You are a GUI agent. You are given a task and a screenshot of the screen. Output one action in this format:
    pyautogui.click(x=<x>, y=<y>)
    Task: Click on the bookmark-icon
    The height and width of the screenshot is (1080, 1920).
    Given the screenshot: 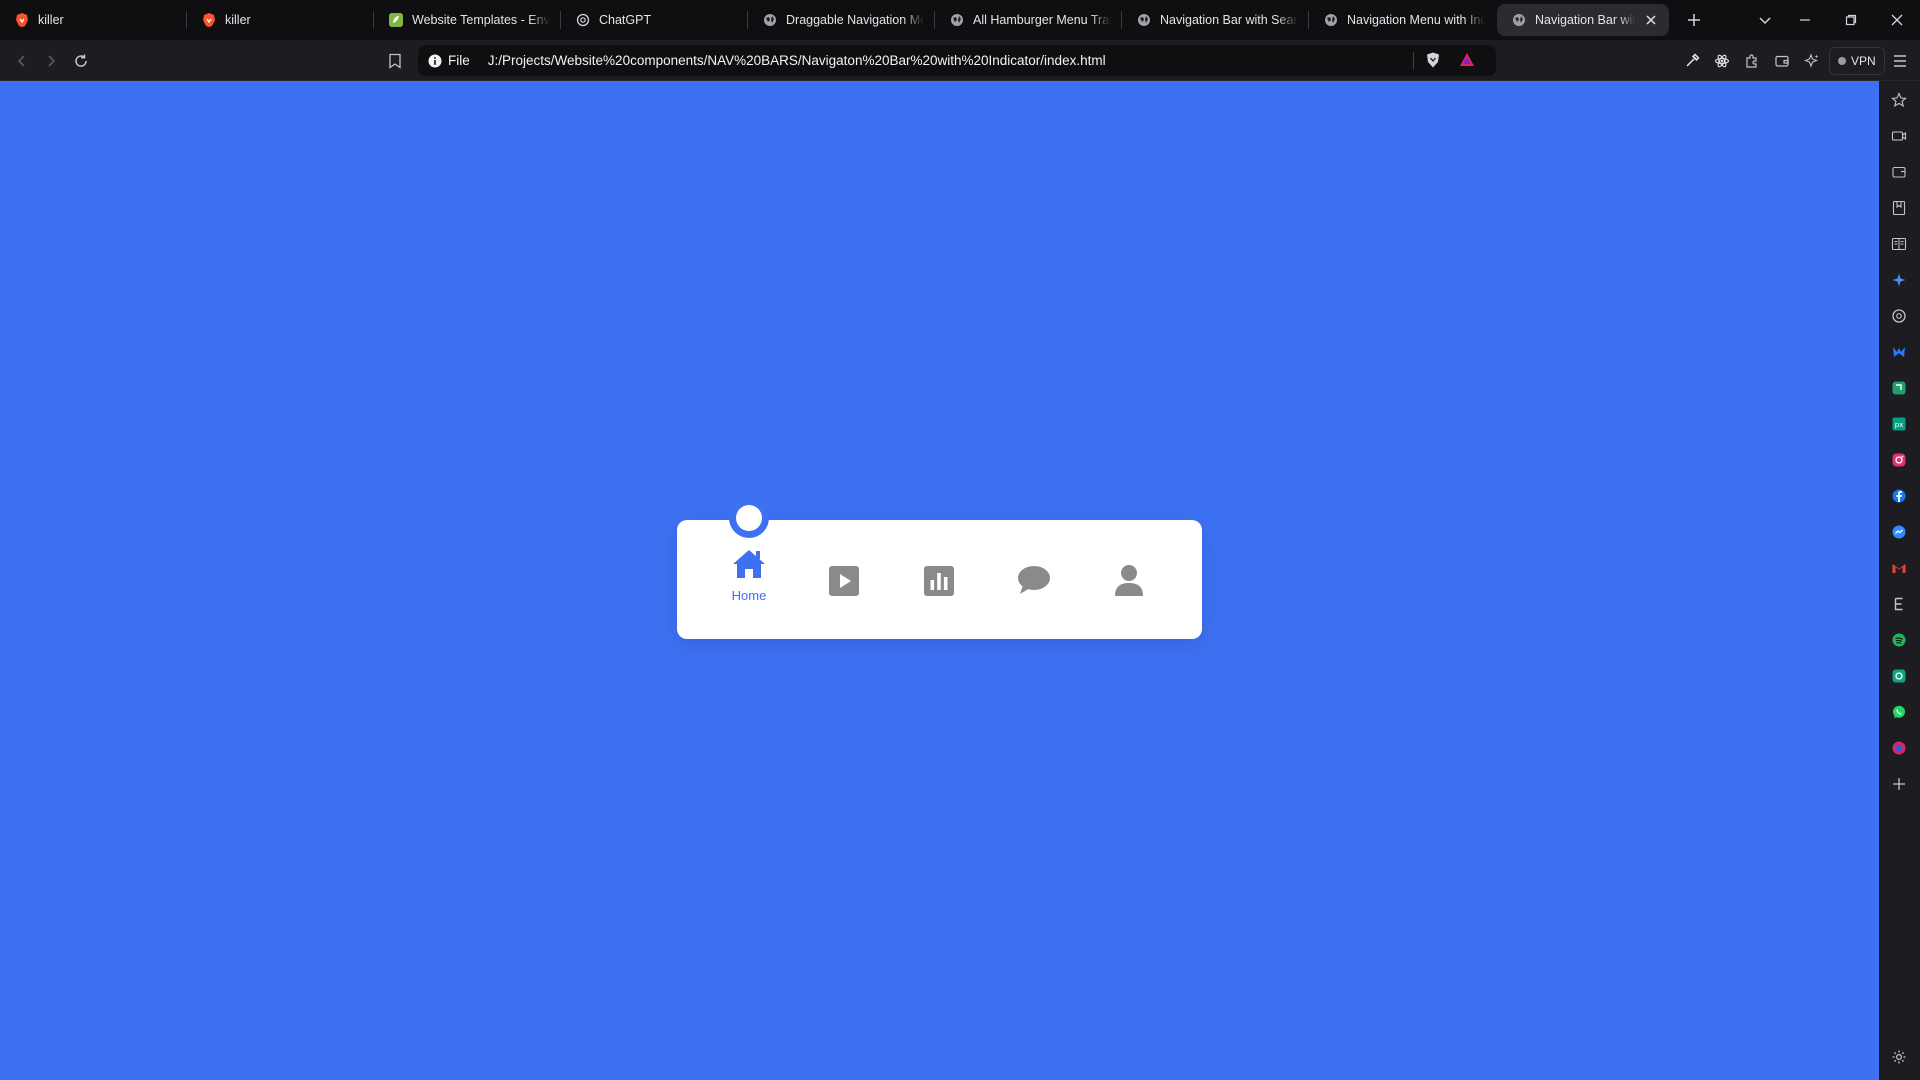 What is the action you would take?
    pyautogui.click(x=395, y=61)
    